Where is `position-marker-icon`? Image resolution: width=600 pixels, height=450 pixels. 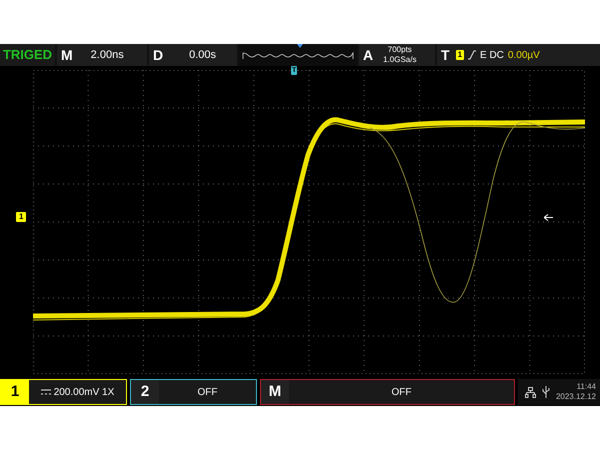 position-marker-icon is located at coordinates (300, 46).